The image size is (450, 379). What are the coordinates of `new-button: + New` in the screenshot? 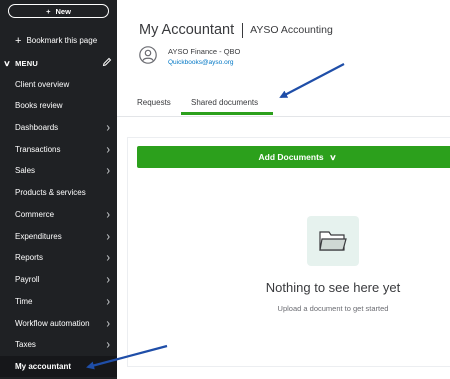 It's located at (58, 11).